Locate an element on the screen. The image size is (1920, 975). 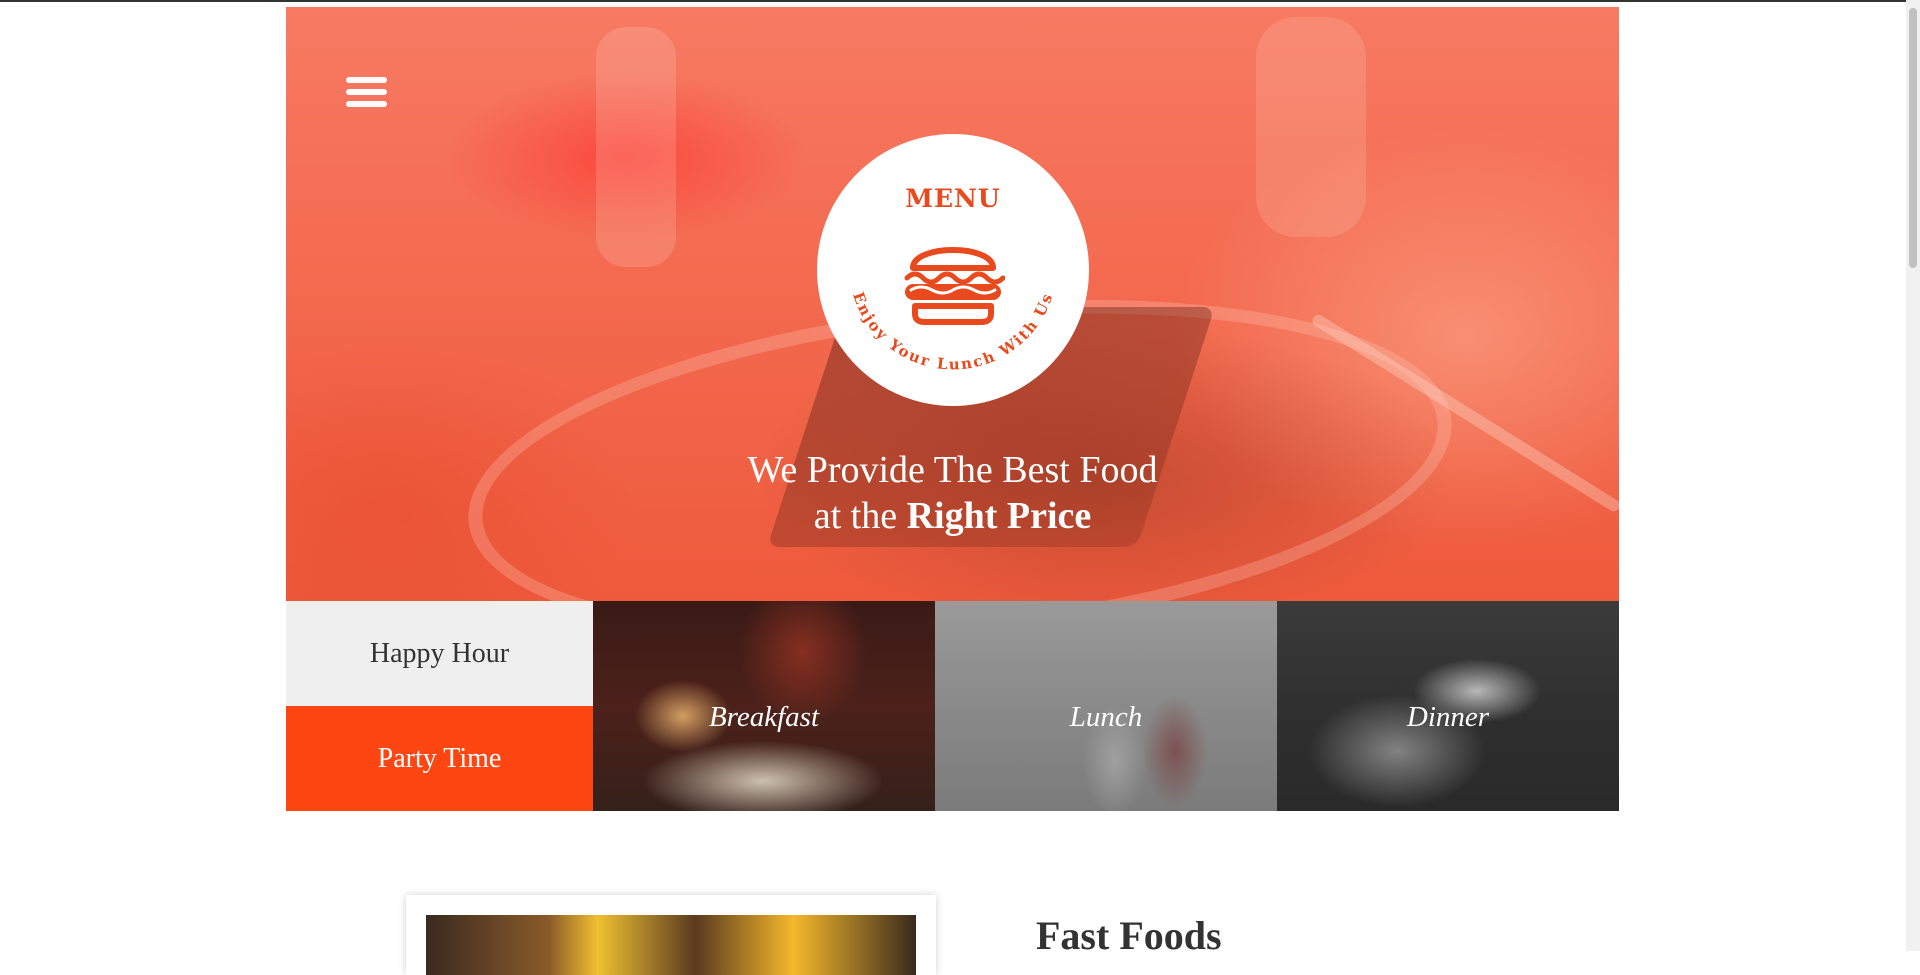
fast-food-image-card is located at coordinates (671, 935).